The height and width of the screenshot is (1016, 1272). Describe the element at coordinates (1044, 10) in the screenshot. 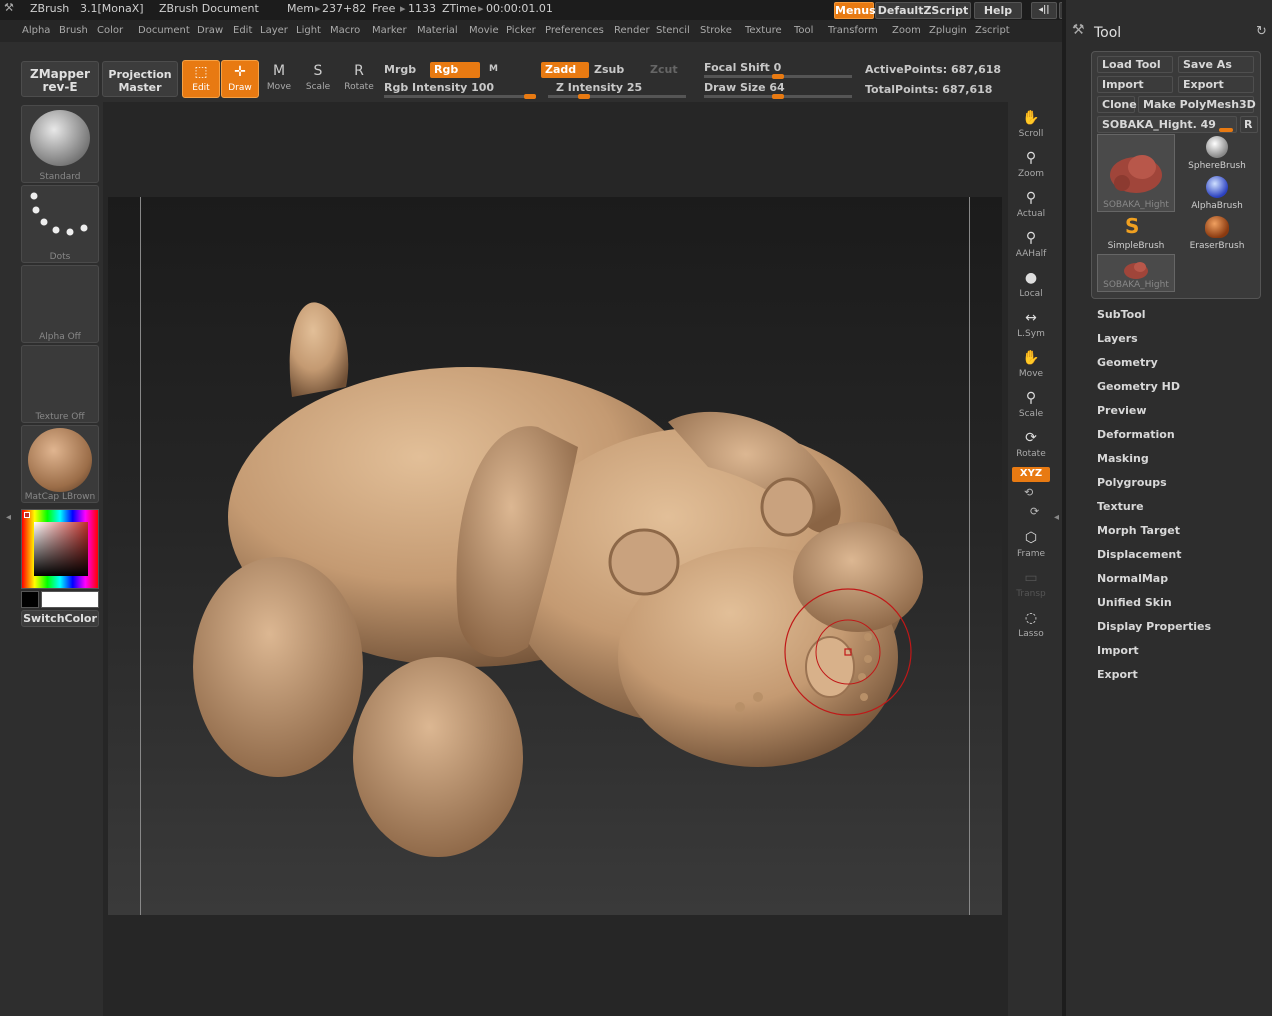

I see `scroll-left-icon: ◂||` at that location.